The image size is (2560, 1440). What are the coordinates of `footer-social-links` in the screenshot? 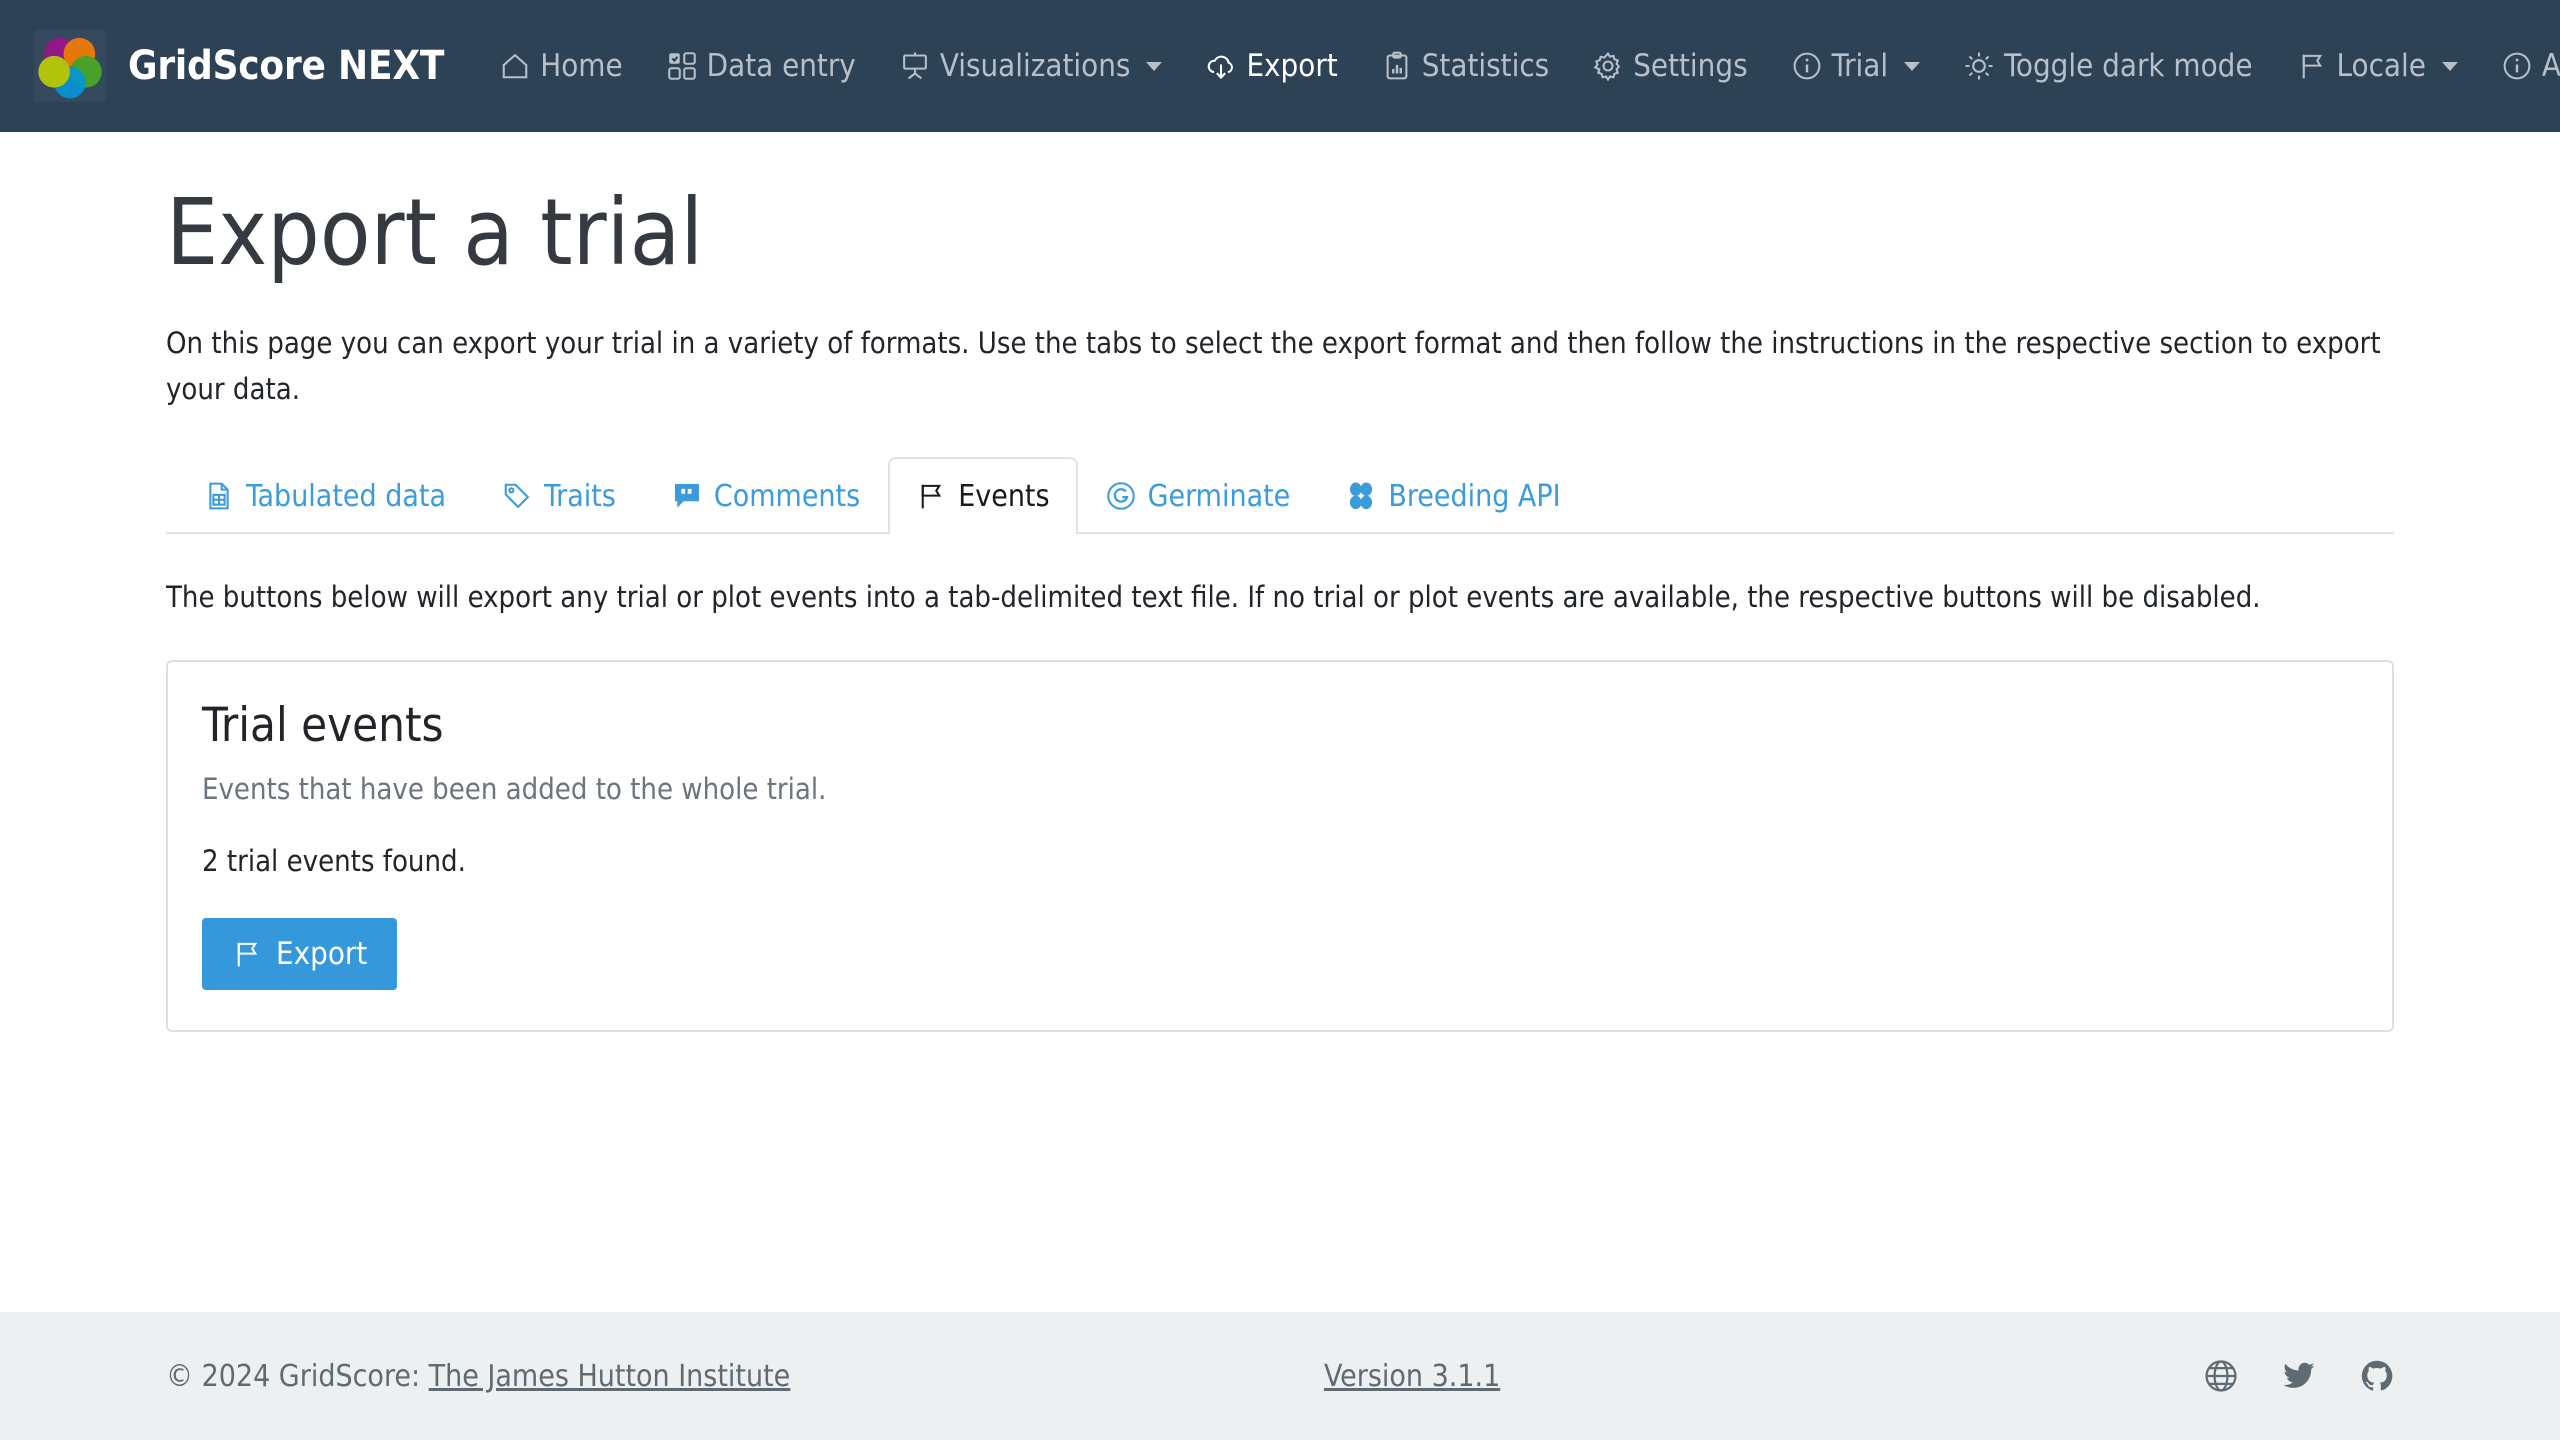 It's located at (2299, 1376).